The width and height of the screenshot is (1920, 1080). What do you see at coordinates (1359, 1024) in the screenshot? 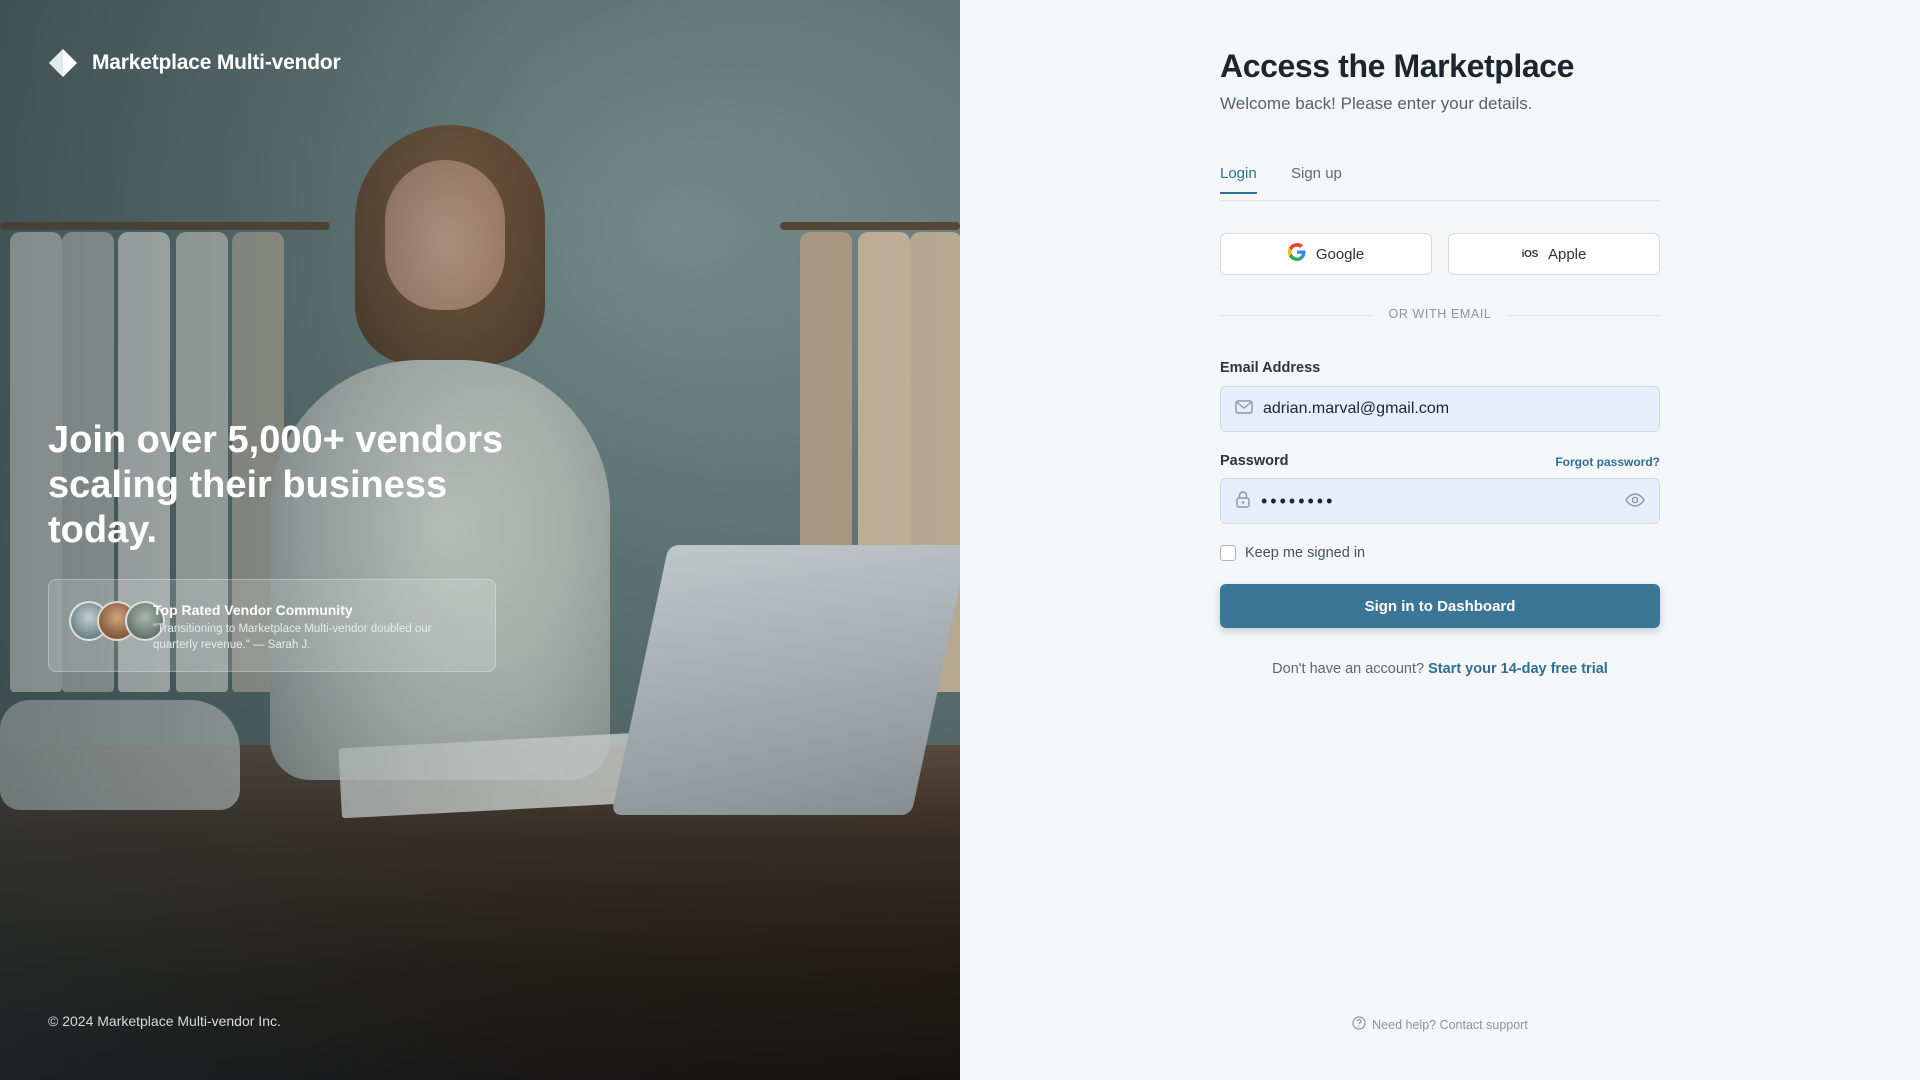
I see `help-icon` at bounding box center [1359, 1024].